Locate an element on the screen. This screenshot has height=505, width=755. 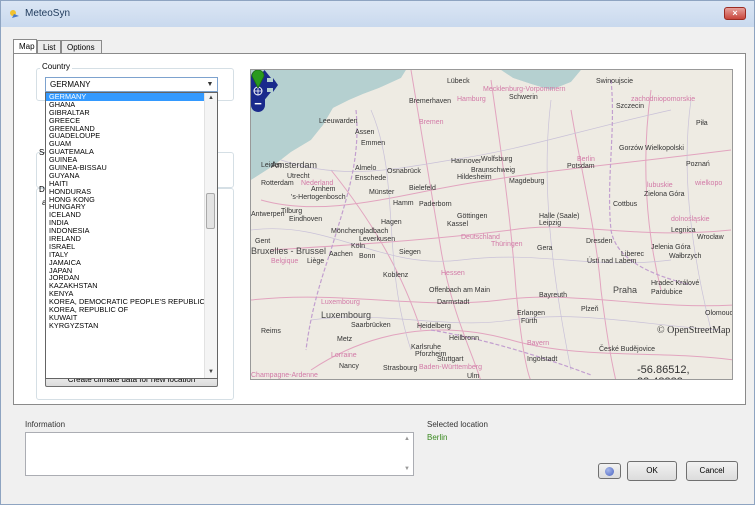
information-textbox: ▲ ▼ is located at coordinates (219, 454).